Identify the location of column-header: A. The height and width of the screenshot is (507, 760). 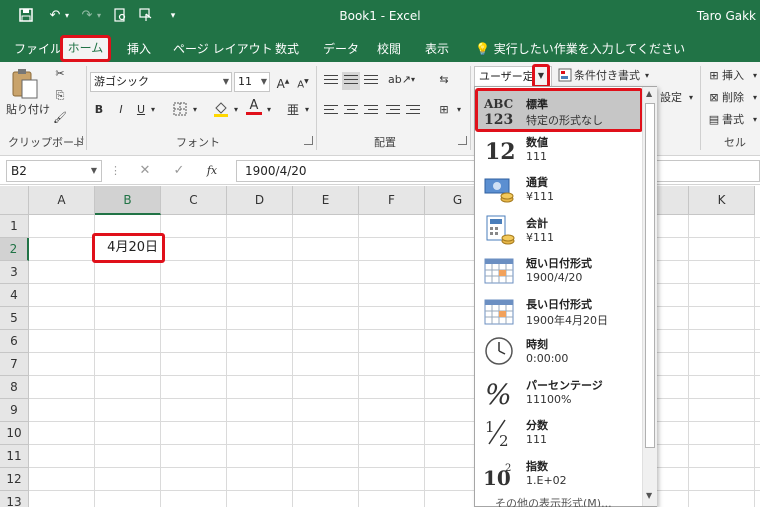
(62, 200).